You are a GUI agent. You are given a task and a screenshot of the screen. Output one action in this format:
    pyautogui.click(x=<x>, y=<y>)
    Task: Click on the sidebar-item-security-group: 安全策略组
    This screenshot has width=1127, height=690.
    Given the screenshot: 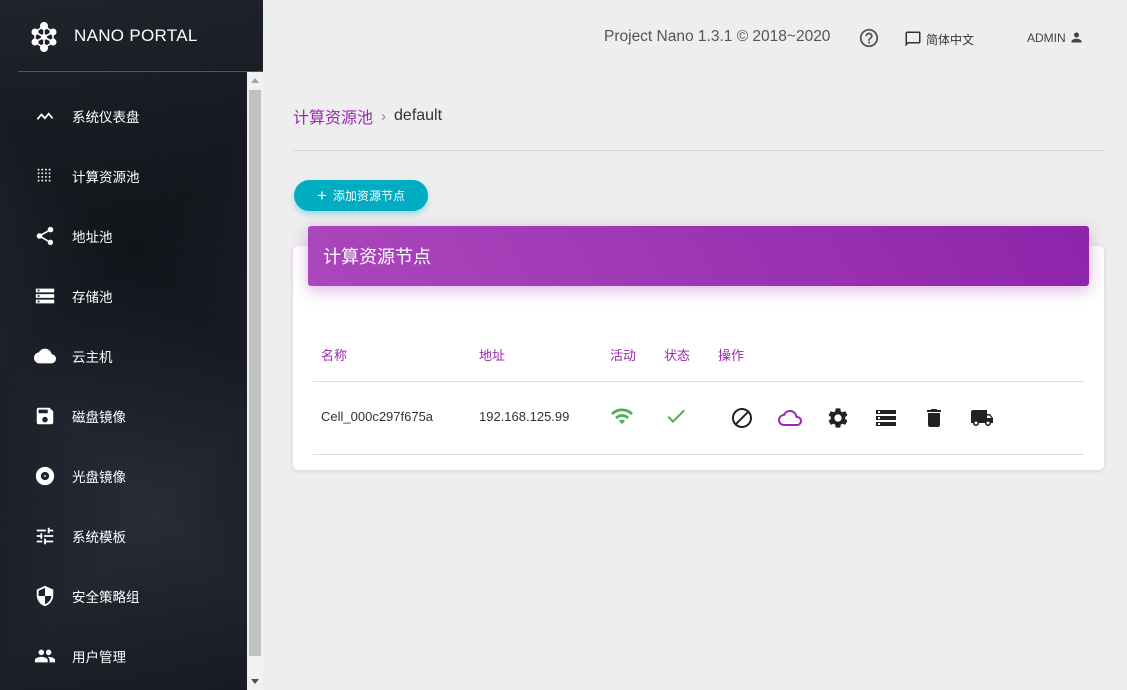 What is the action you would take?
    pyautogui.click(x=132, y=596)
    